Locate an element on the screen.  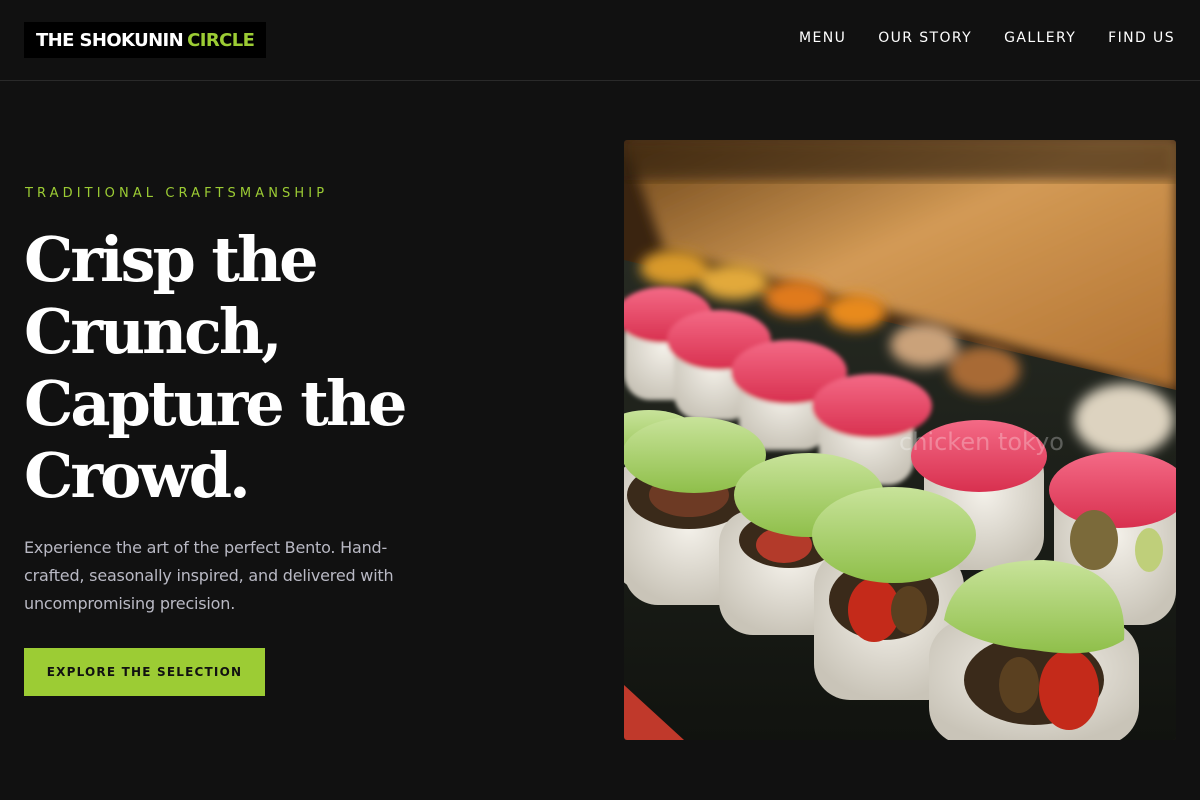
site-logo: THE SHOKUNIN CIRCLE is located at coordinates (145, 40).